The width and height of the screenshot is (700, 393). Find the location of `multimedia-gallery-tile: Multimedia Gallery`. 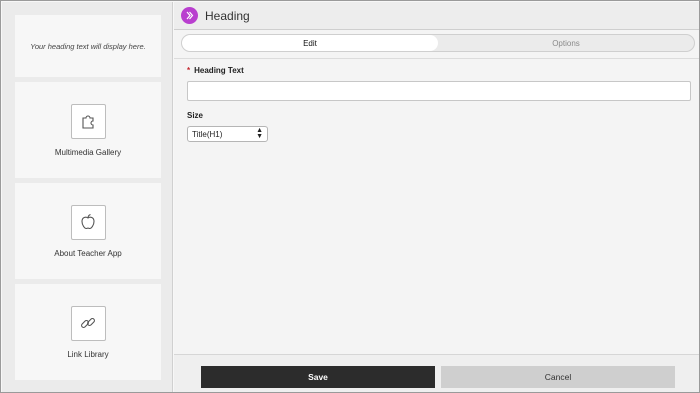

multimedia-gallery-tile: Multimedia Gallery is located at coordinates (88, 130).